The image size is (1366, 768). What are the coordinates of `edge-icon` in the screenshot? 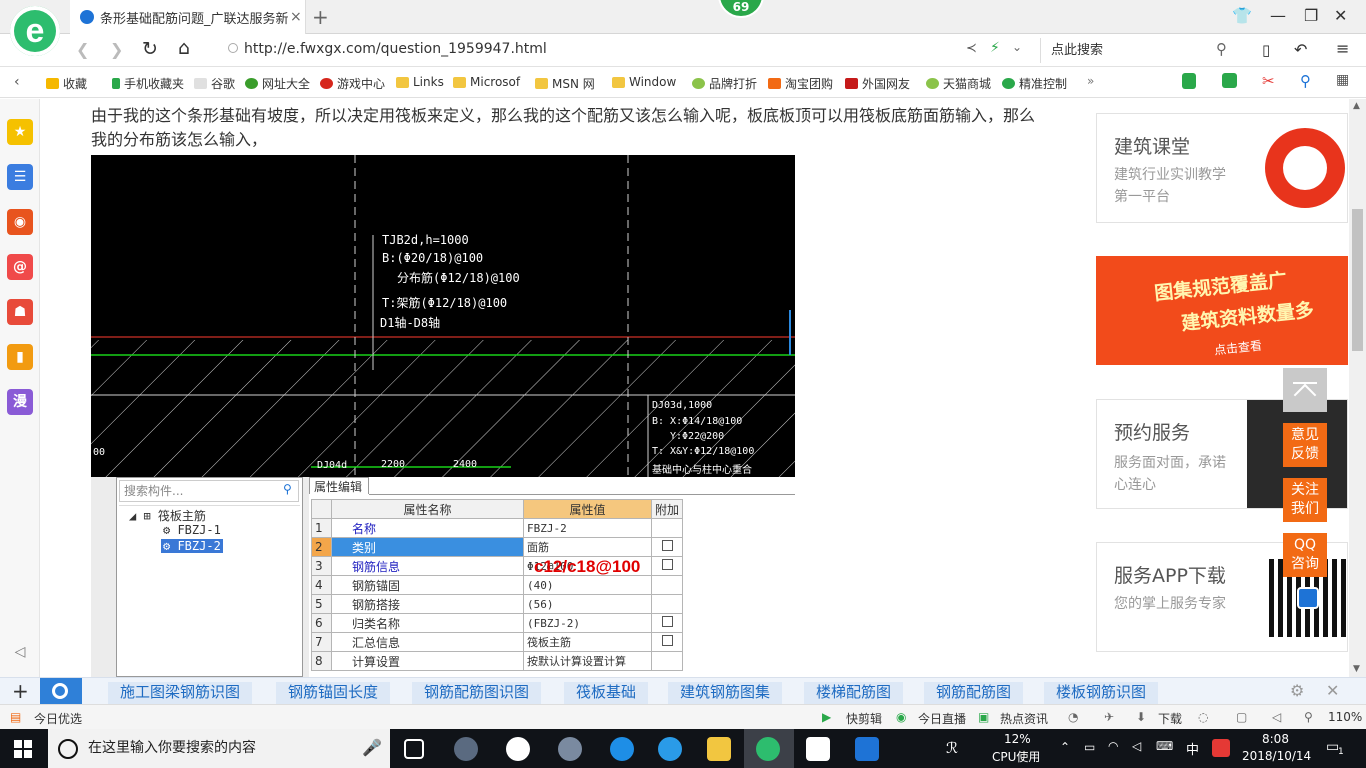 It's located at (622, 749).